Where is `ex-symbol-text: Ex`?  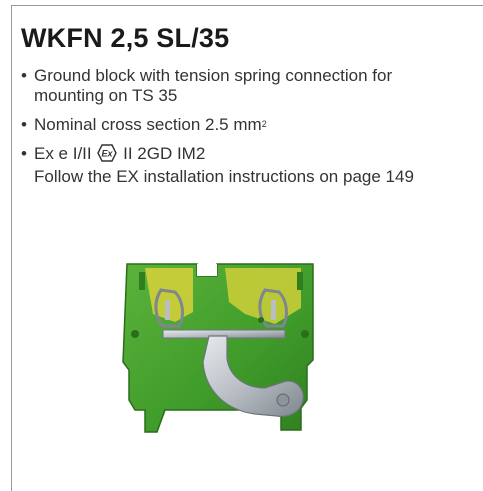
ex-symbol-text: Ex is located at coordinates (108, 154).